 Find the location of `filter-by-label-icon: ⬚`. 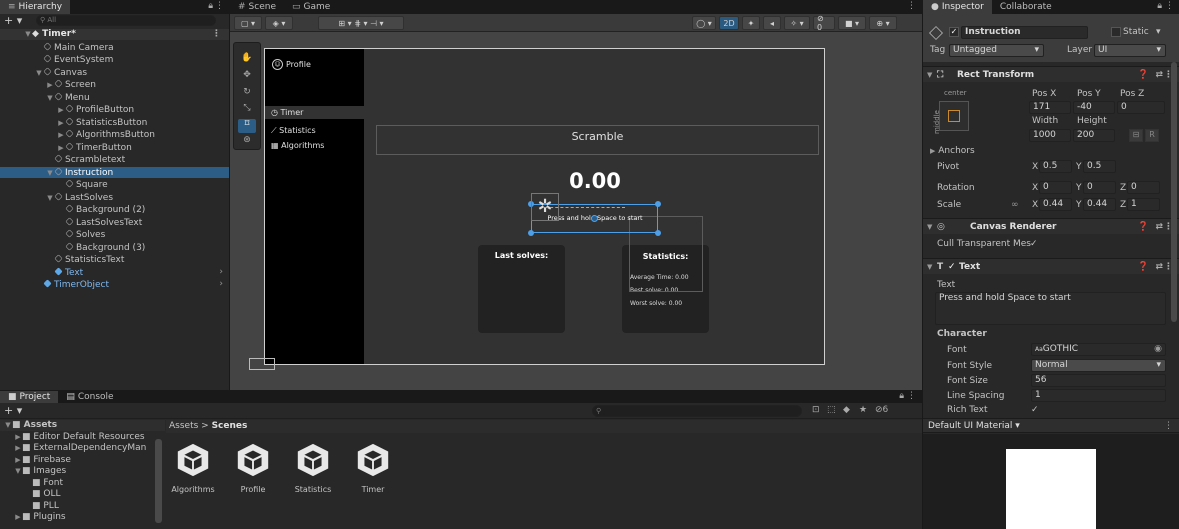

filter-by-label-icon: ⬚ is located at coordinates (831, 410).